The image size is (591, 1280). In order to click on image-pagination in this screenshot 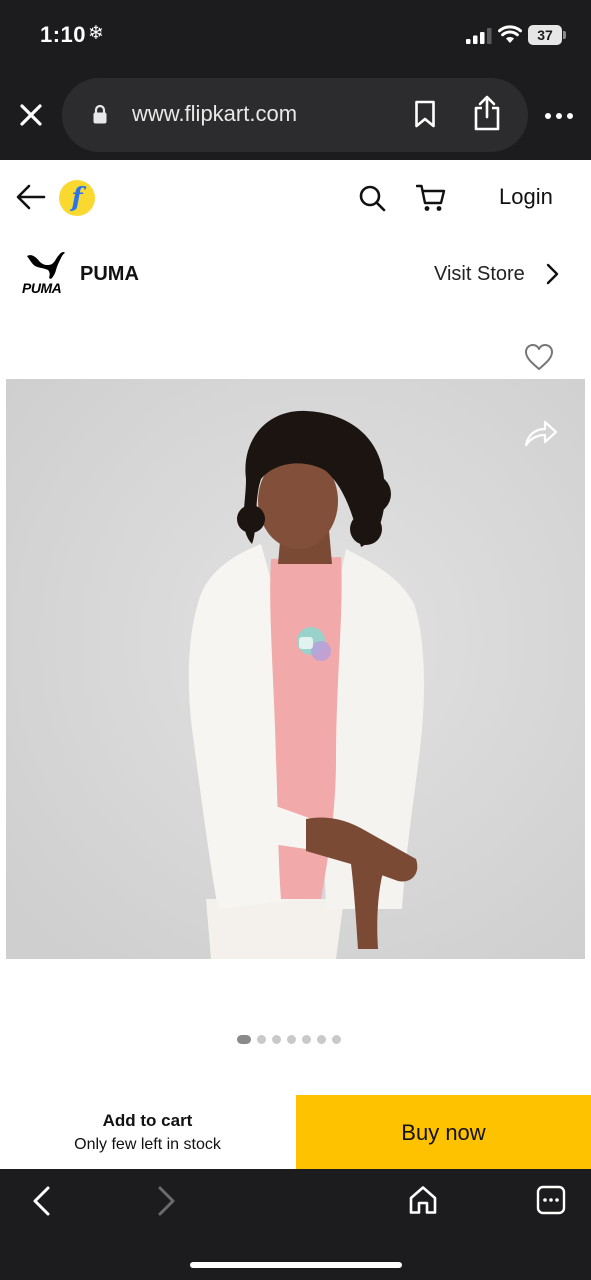, I will do `click(289, 1039)`.